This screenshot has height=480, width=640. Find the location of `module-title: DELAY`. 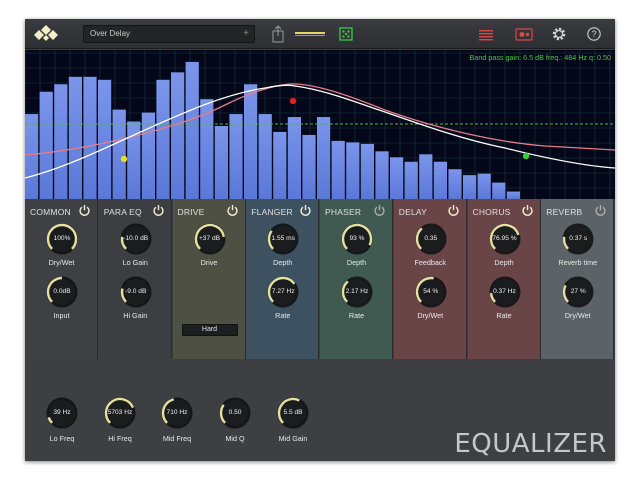

module-title: DELAY is located at coordinates (412, 212).